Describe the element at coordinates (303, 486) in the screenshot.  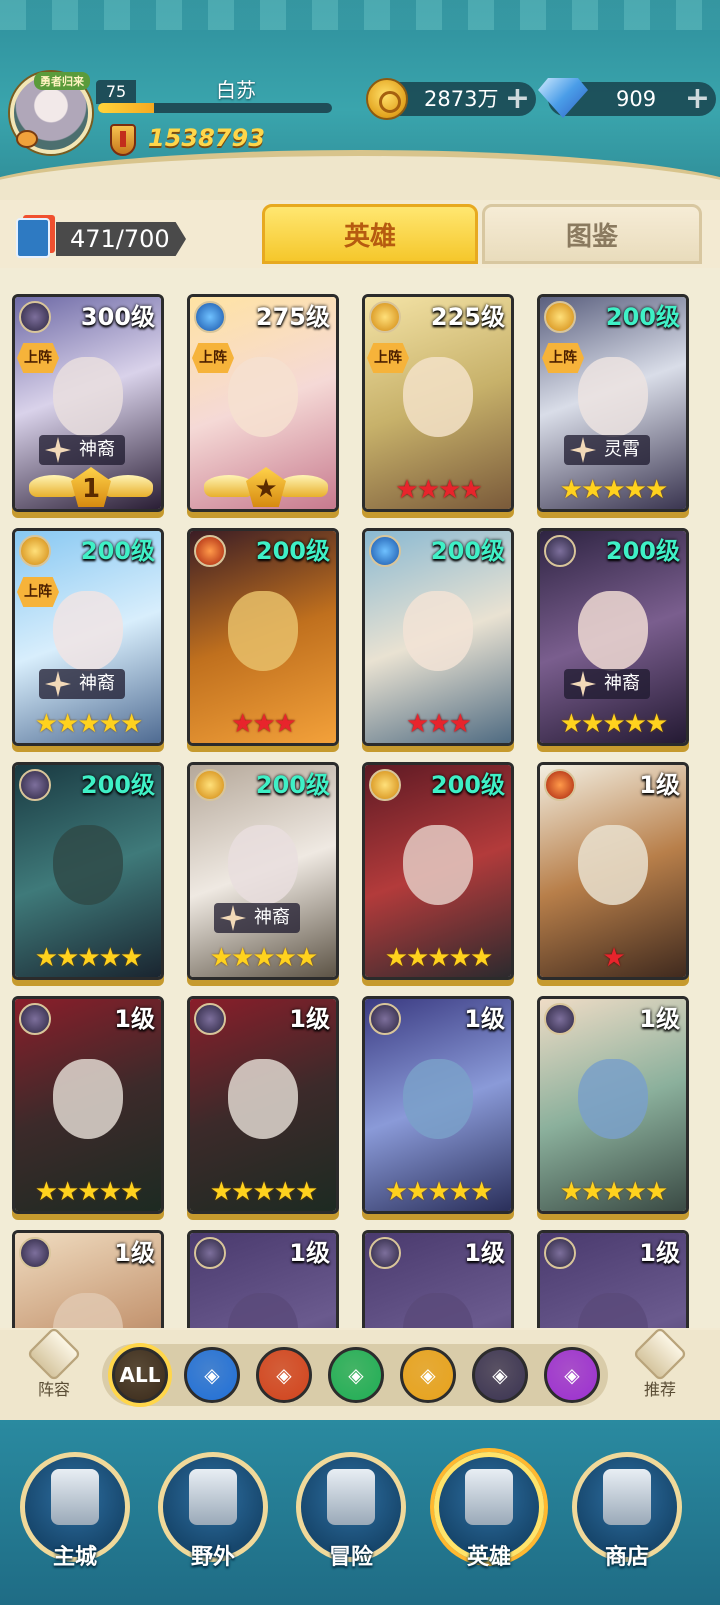
I see `right-wing-icon` at that location.